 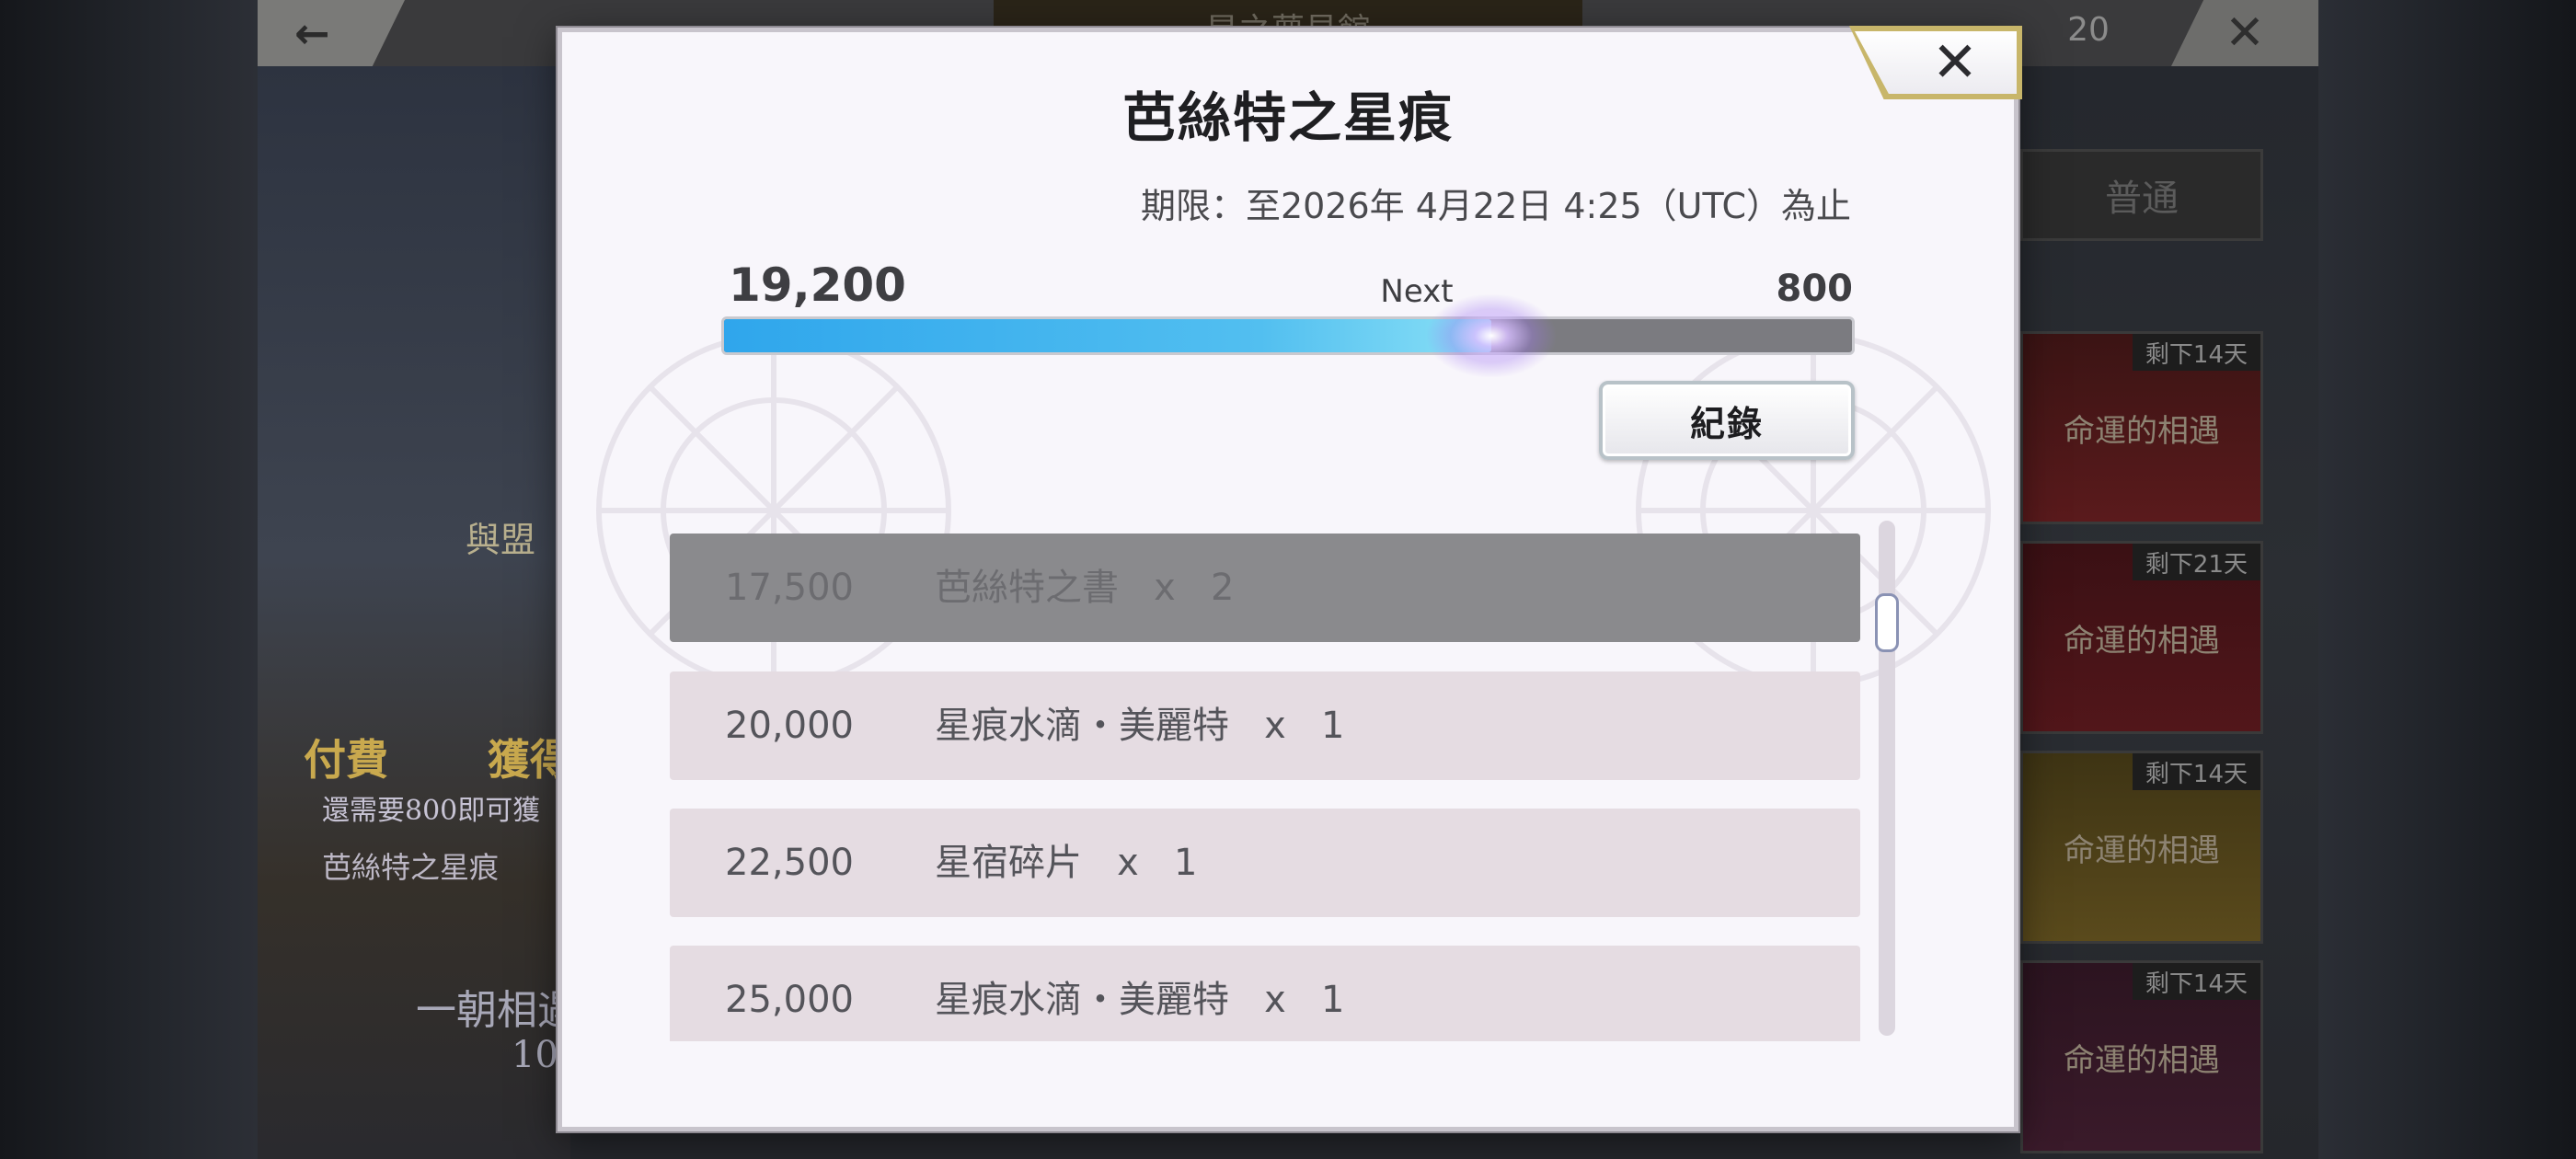 I want to click on background-normal-button: 普通, so click(x=2141, y=195).